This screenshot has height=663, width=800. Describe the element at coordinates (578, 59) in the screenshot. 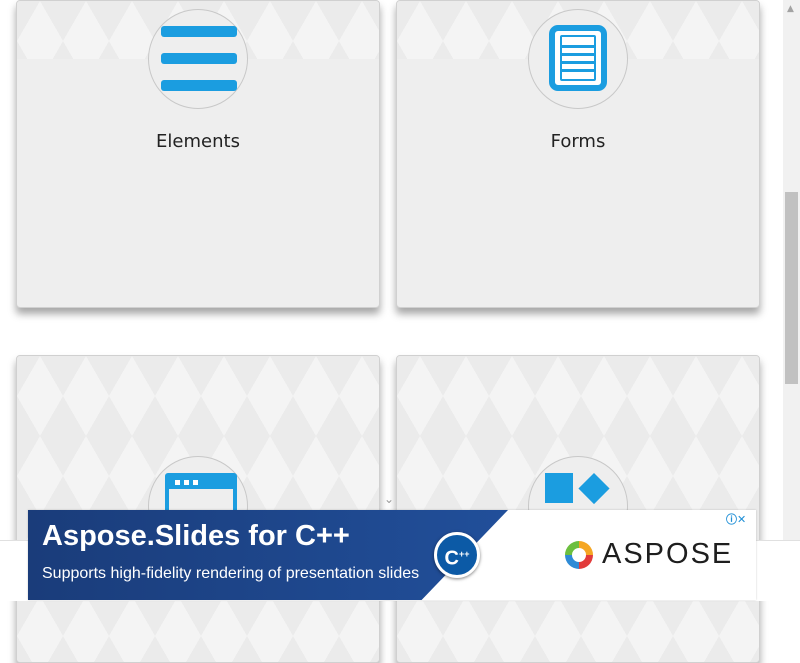

I see `document-icon` at that location.